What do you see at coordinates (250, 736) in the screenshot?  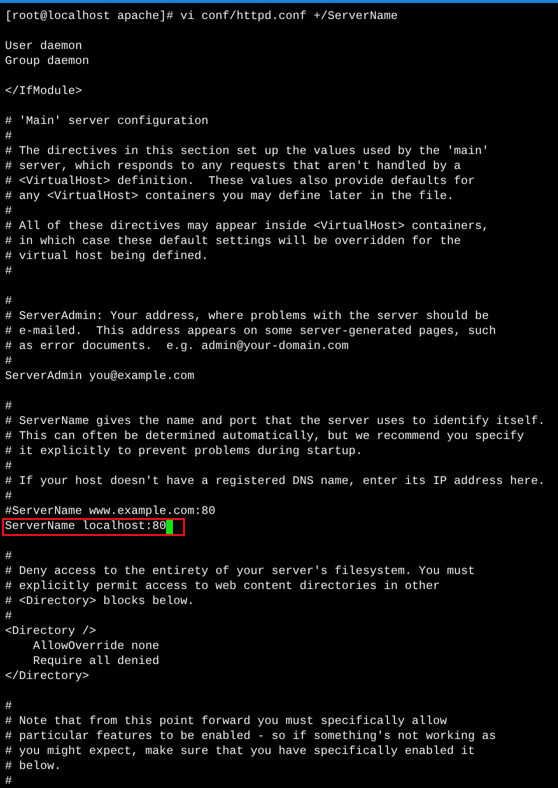 I see `terminal-line: # particular features to be enabled - so if something's not working as` at bounding box center [250, 736].